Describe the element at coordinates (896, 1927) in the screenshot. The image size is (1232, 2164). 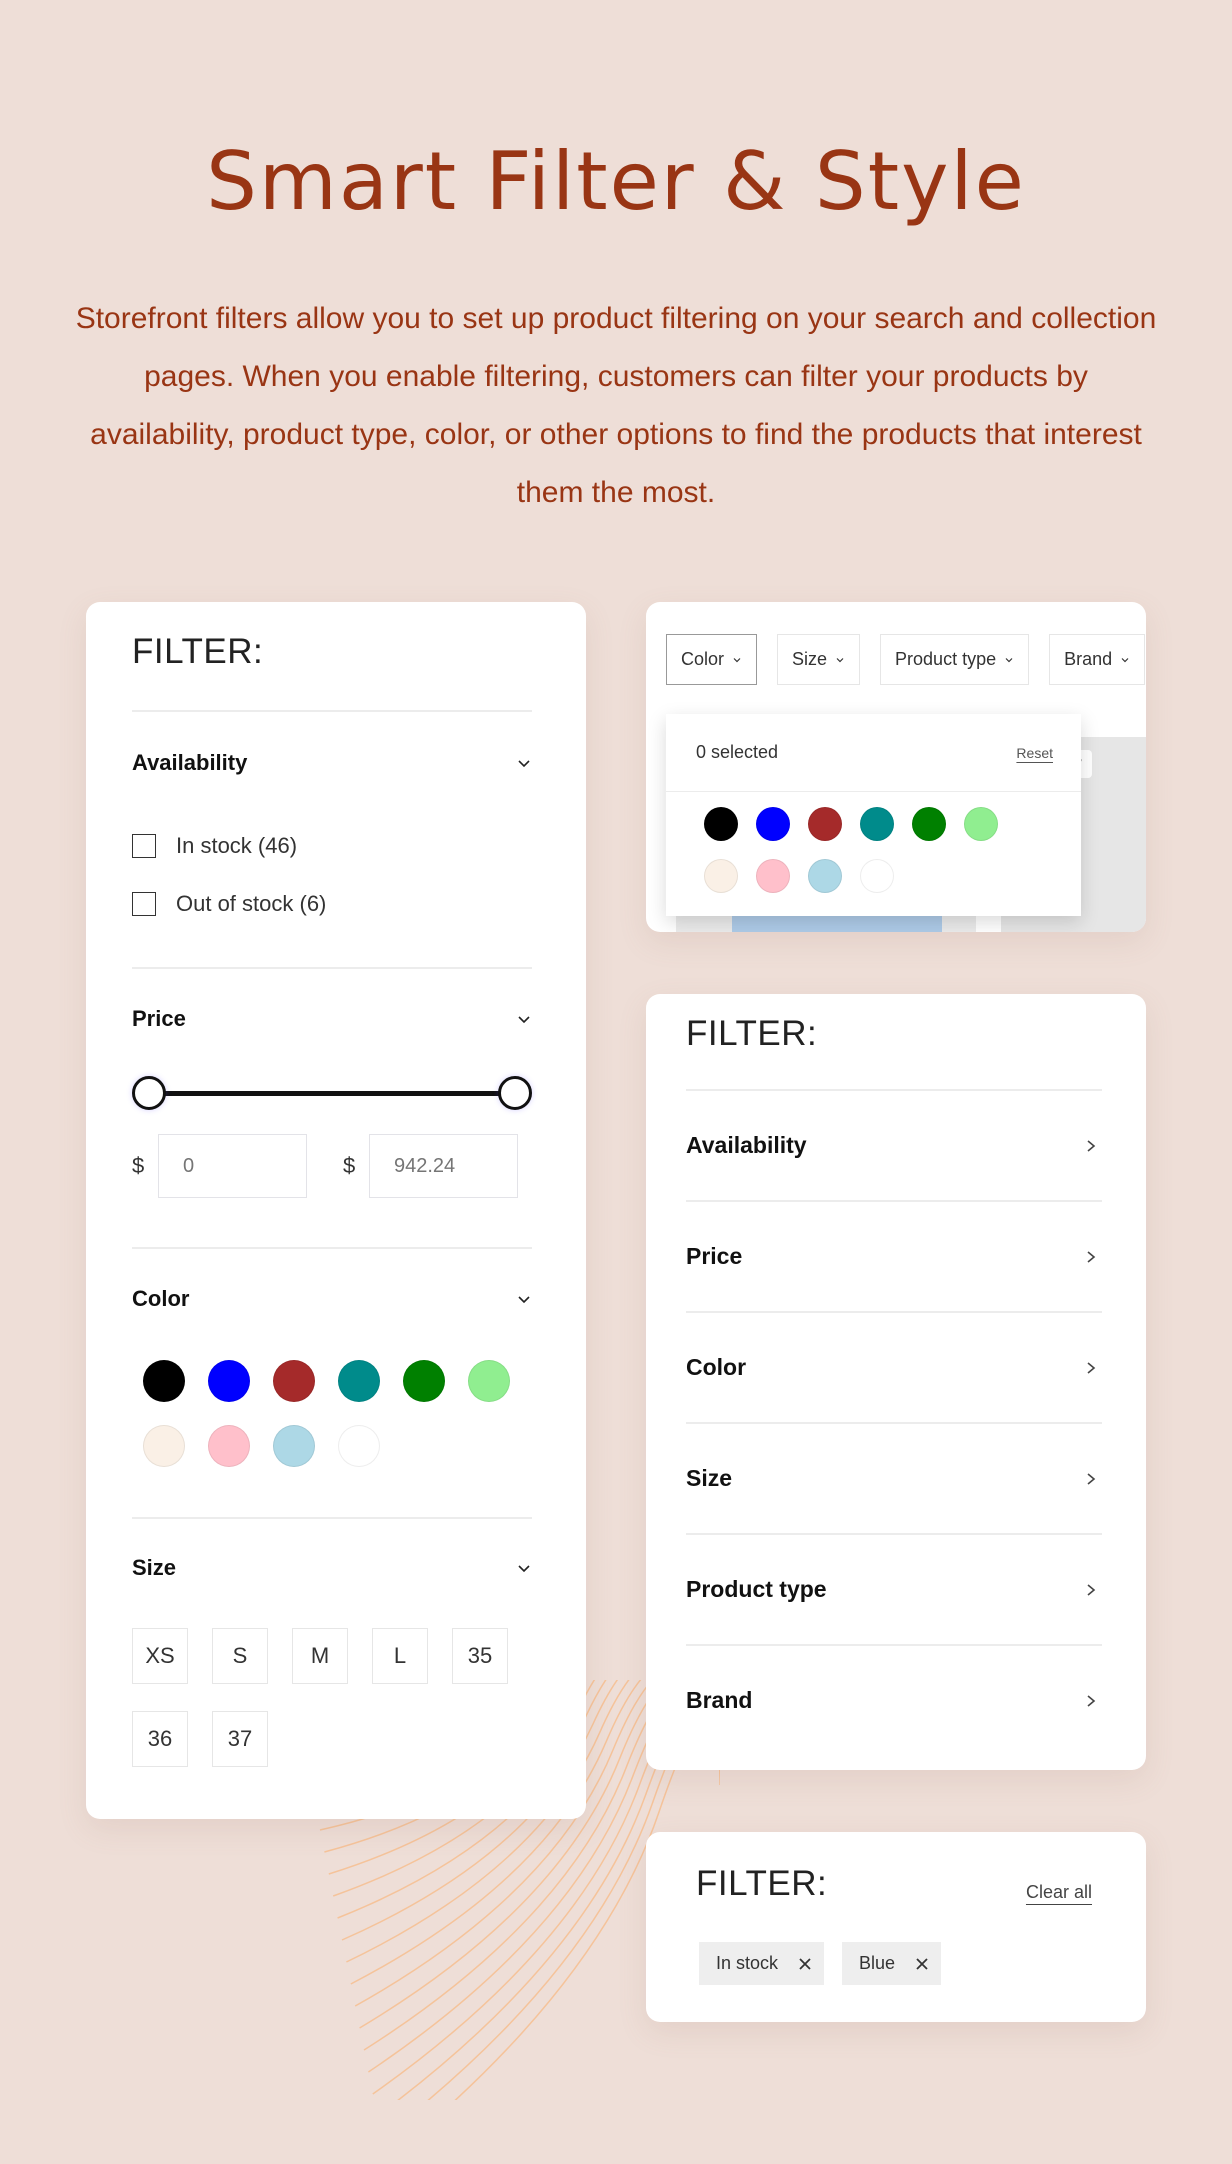
I see `active-filters-panel: FILTER: Clear all In stock Blue` at that location.